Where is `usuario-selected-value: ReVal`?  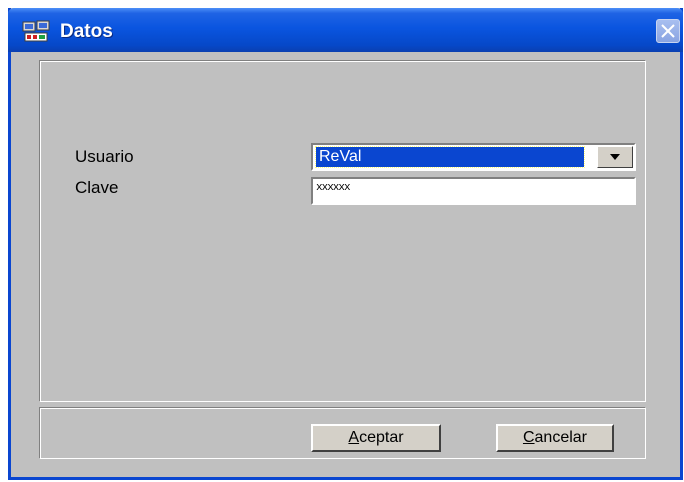
usuario-selected-value: ReVal is located at coordinates (450, 157).